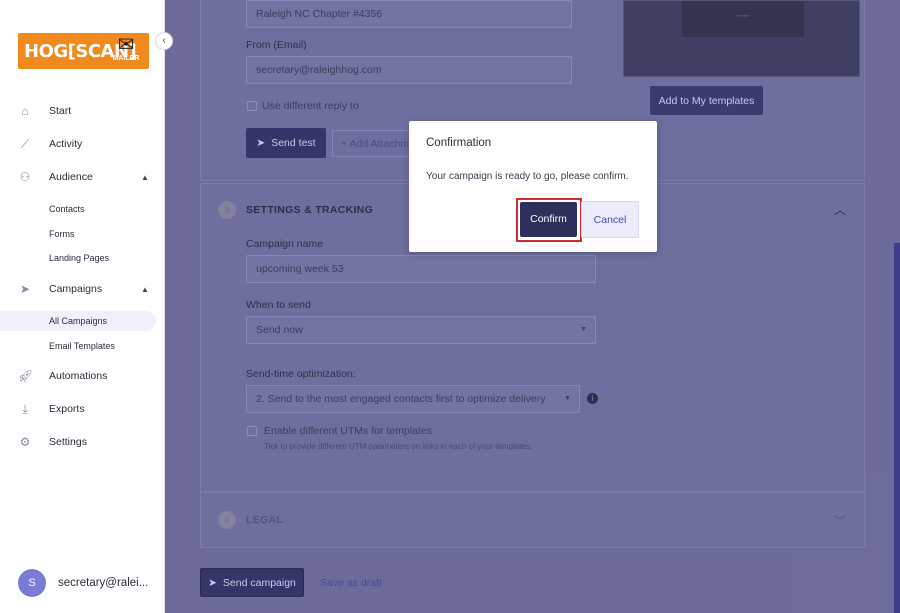 This screenshot has height=613, width=900. Describe the element at coordinates (25, 144) in the screenshot. I see `activity-chart-icon: ⟋` at that location.